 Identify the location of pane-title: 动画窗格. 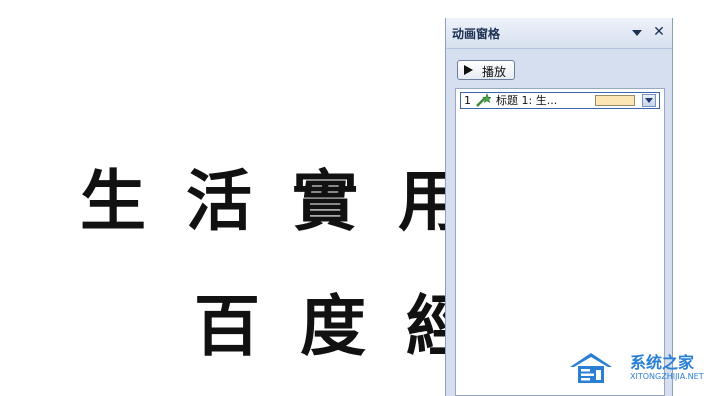
(476, 34).